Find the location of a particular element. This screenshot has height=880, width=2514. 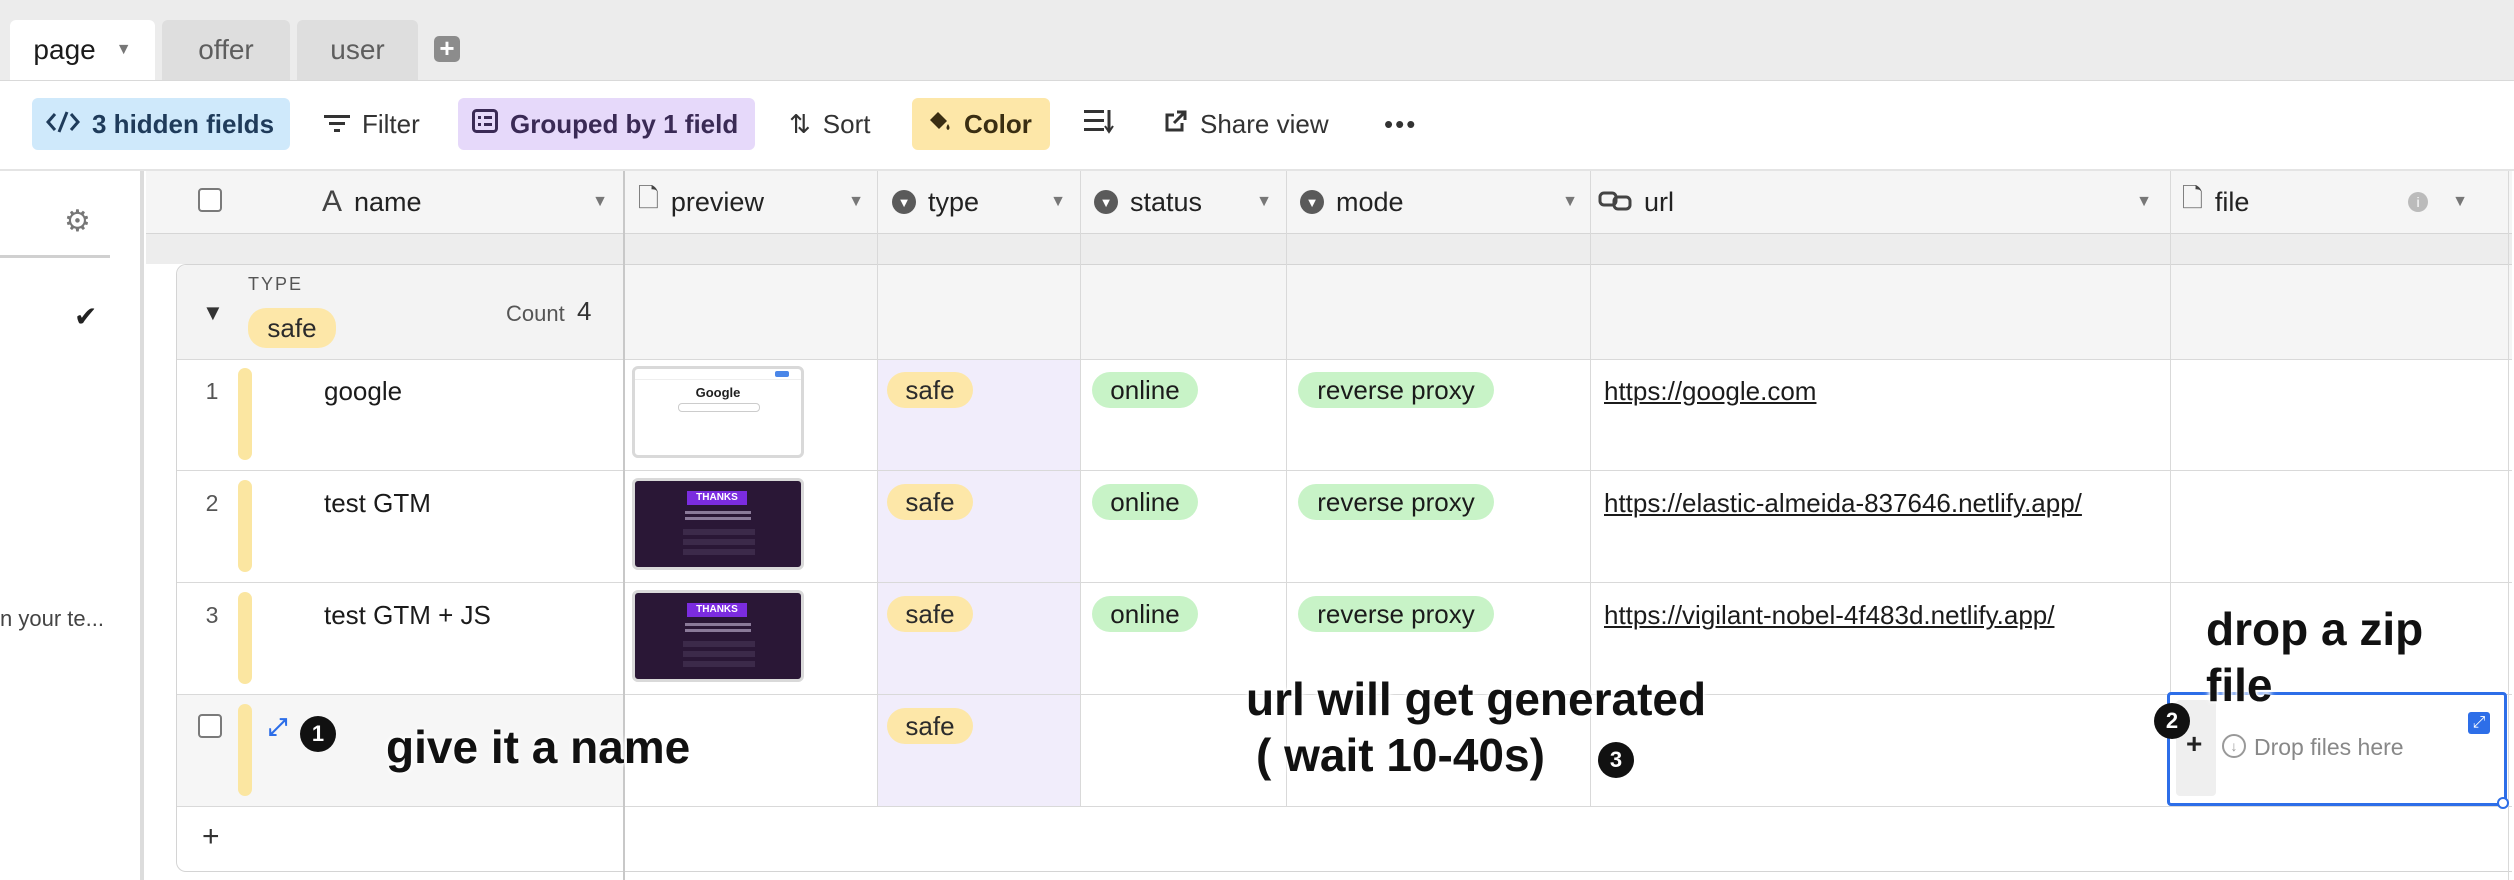

group-header-summary is located at coordinates (1568, 312).